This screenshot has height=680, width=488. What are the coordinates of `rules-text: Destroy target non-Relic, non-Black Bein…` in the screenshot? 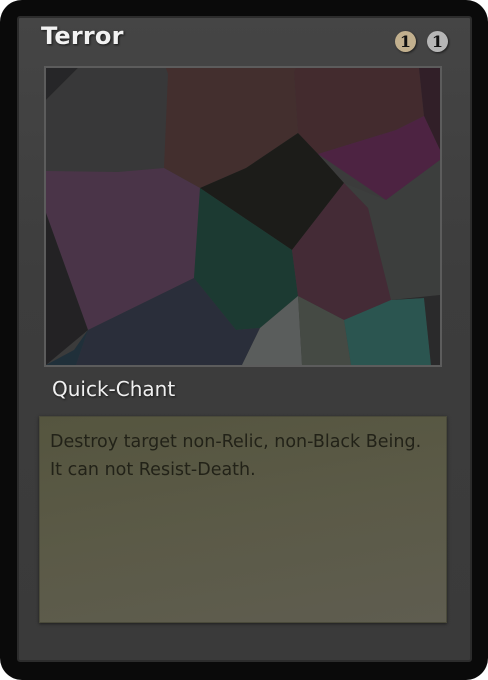 It's located at (236, 456).